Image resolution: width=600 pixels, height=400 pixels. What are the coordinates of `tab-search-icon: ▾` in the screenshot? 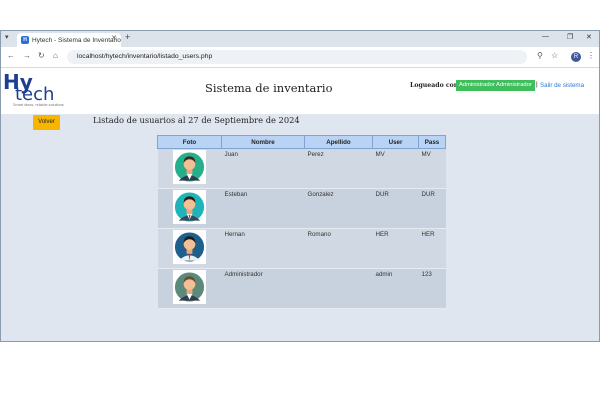 It's located at (7, 37).